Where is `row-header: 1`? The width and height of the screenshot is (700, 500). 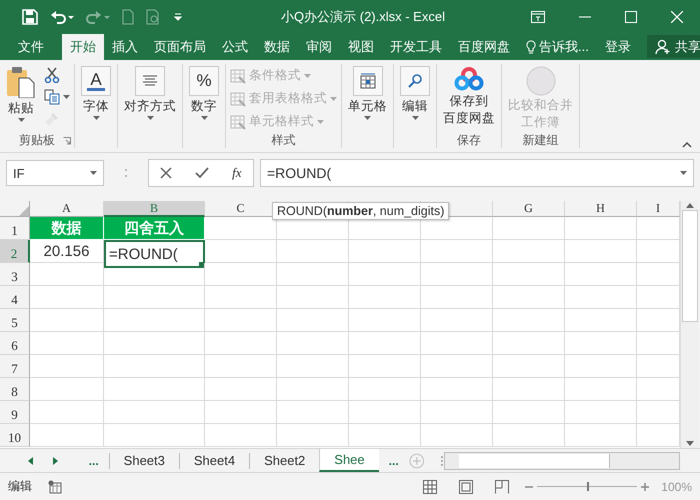 row-header: 1 is located at coordinates (15, 228).